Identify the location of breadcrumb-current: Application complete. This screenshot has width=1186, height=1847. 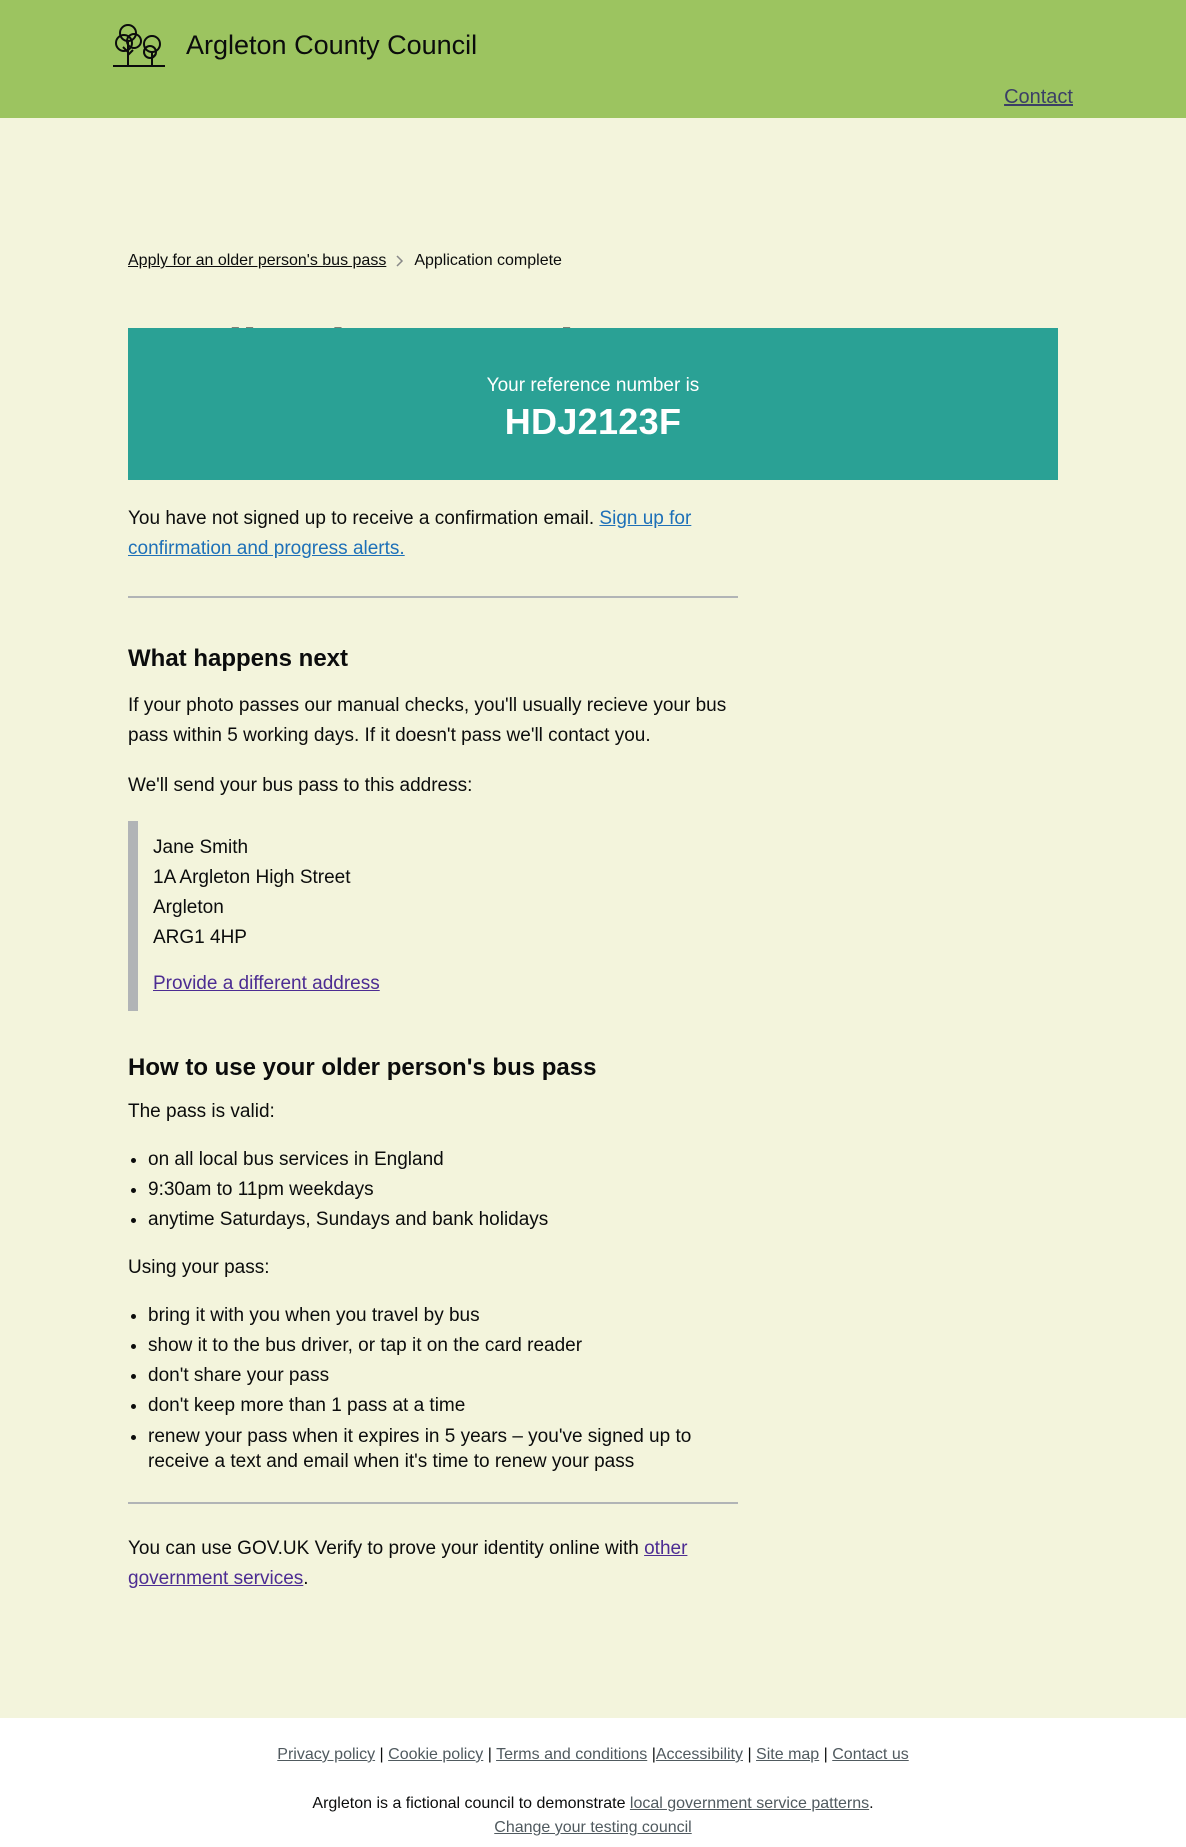
(488, 260).